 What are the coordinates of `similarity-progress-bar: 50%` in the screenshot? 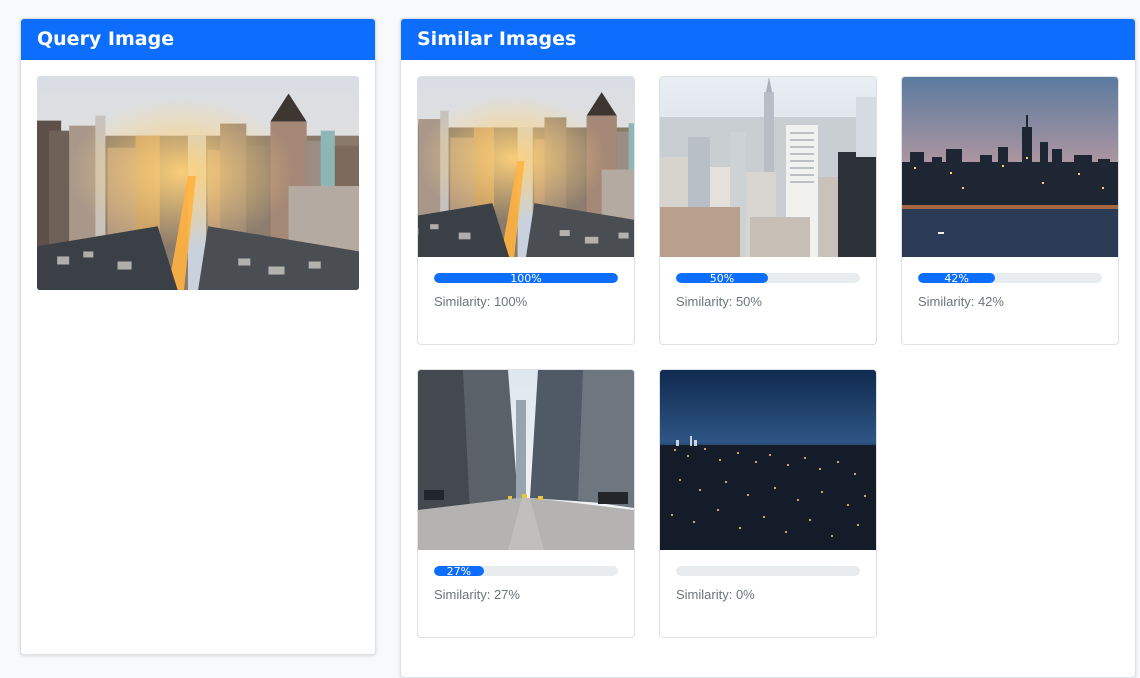 It's located at (768, 278).